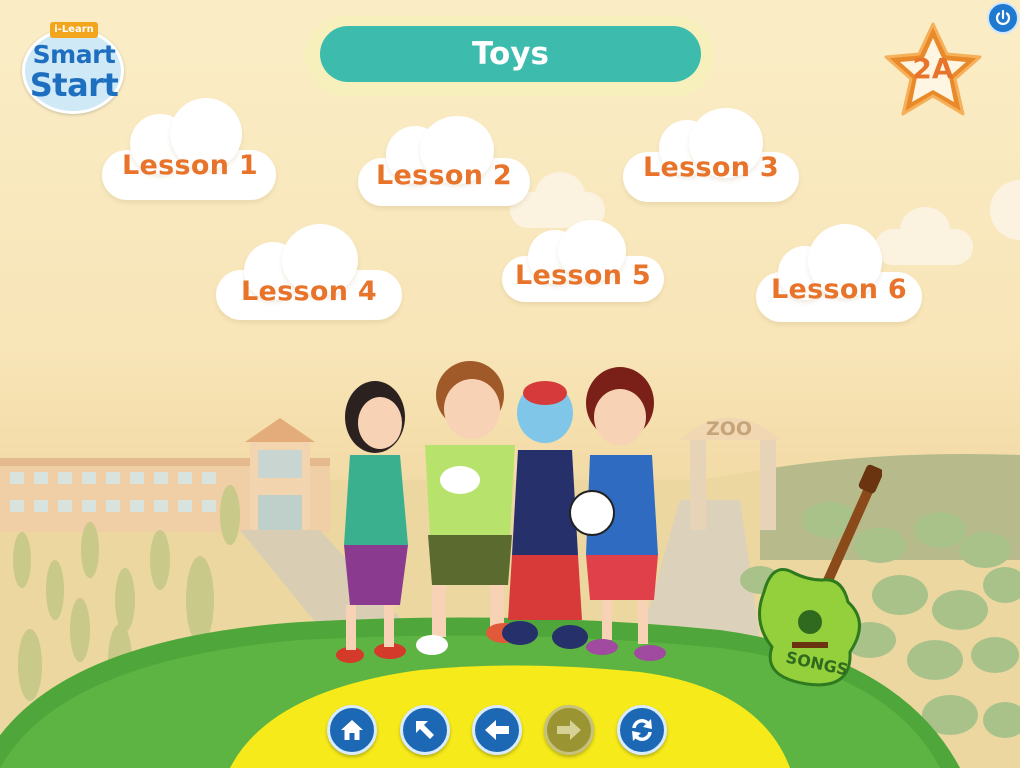  I want to click on refresh-button, so click(642, 730).